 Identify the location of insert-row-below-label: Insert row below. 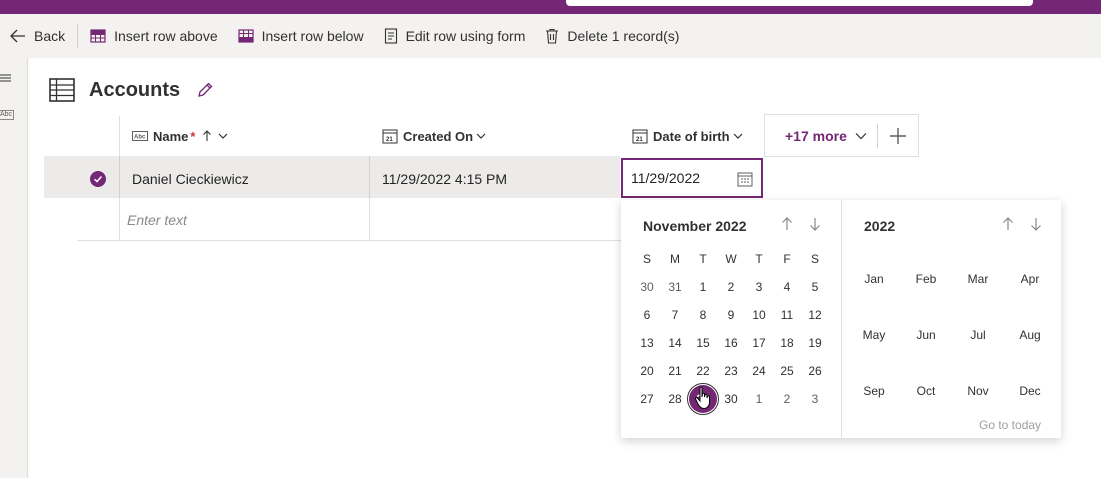
(312, 36).